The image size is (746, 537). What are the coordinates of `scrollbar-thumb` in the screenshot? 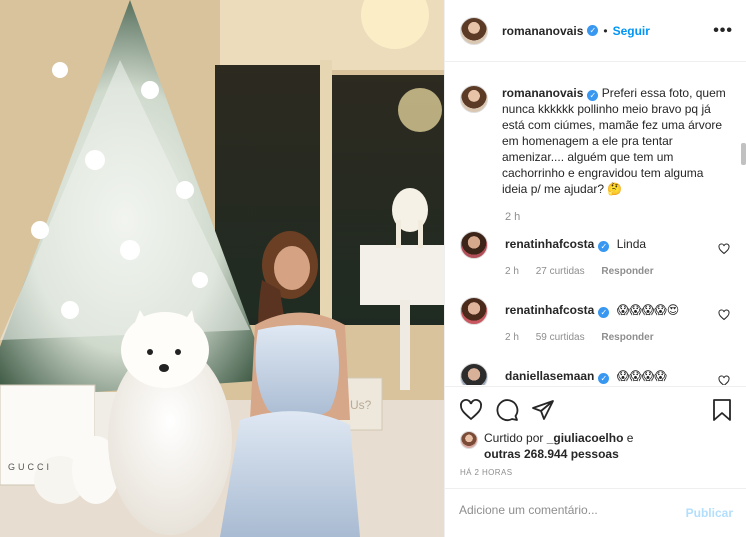 It's located at (743, 154).